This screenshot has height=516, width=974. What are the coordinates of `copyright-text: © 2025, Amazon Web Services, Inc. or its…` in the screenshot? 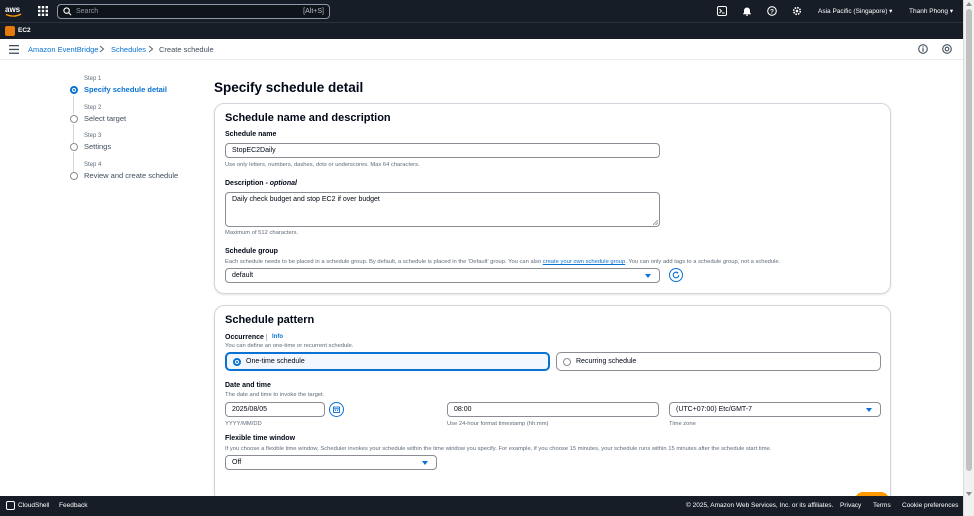 It's located at (760, 505).